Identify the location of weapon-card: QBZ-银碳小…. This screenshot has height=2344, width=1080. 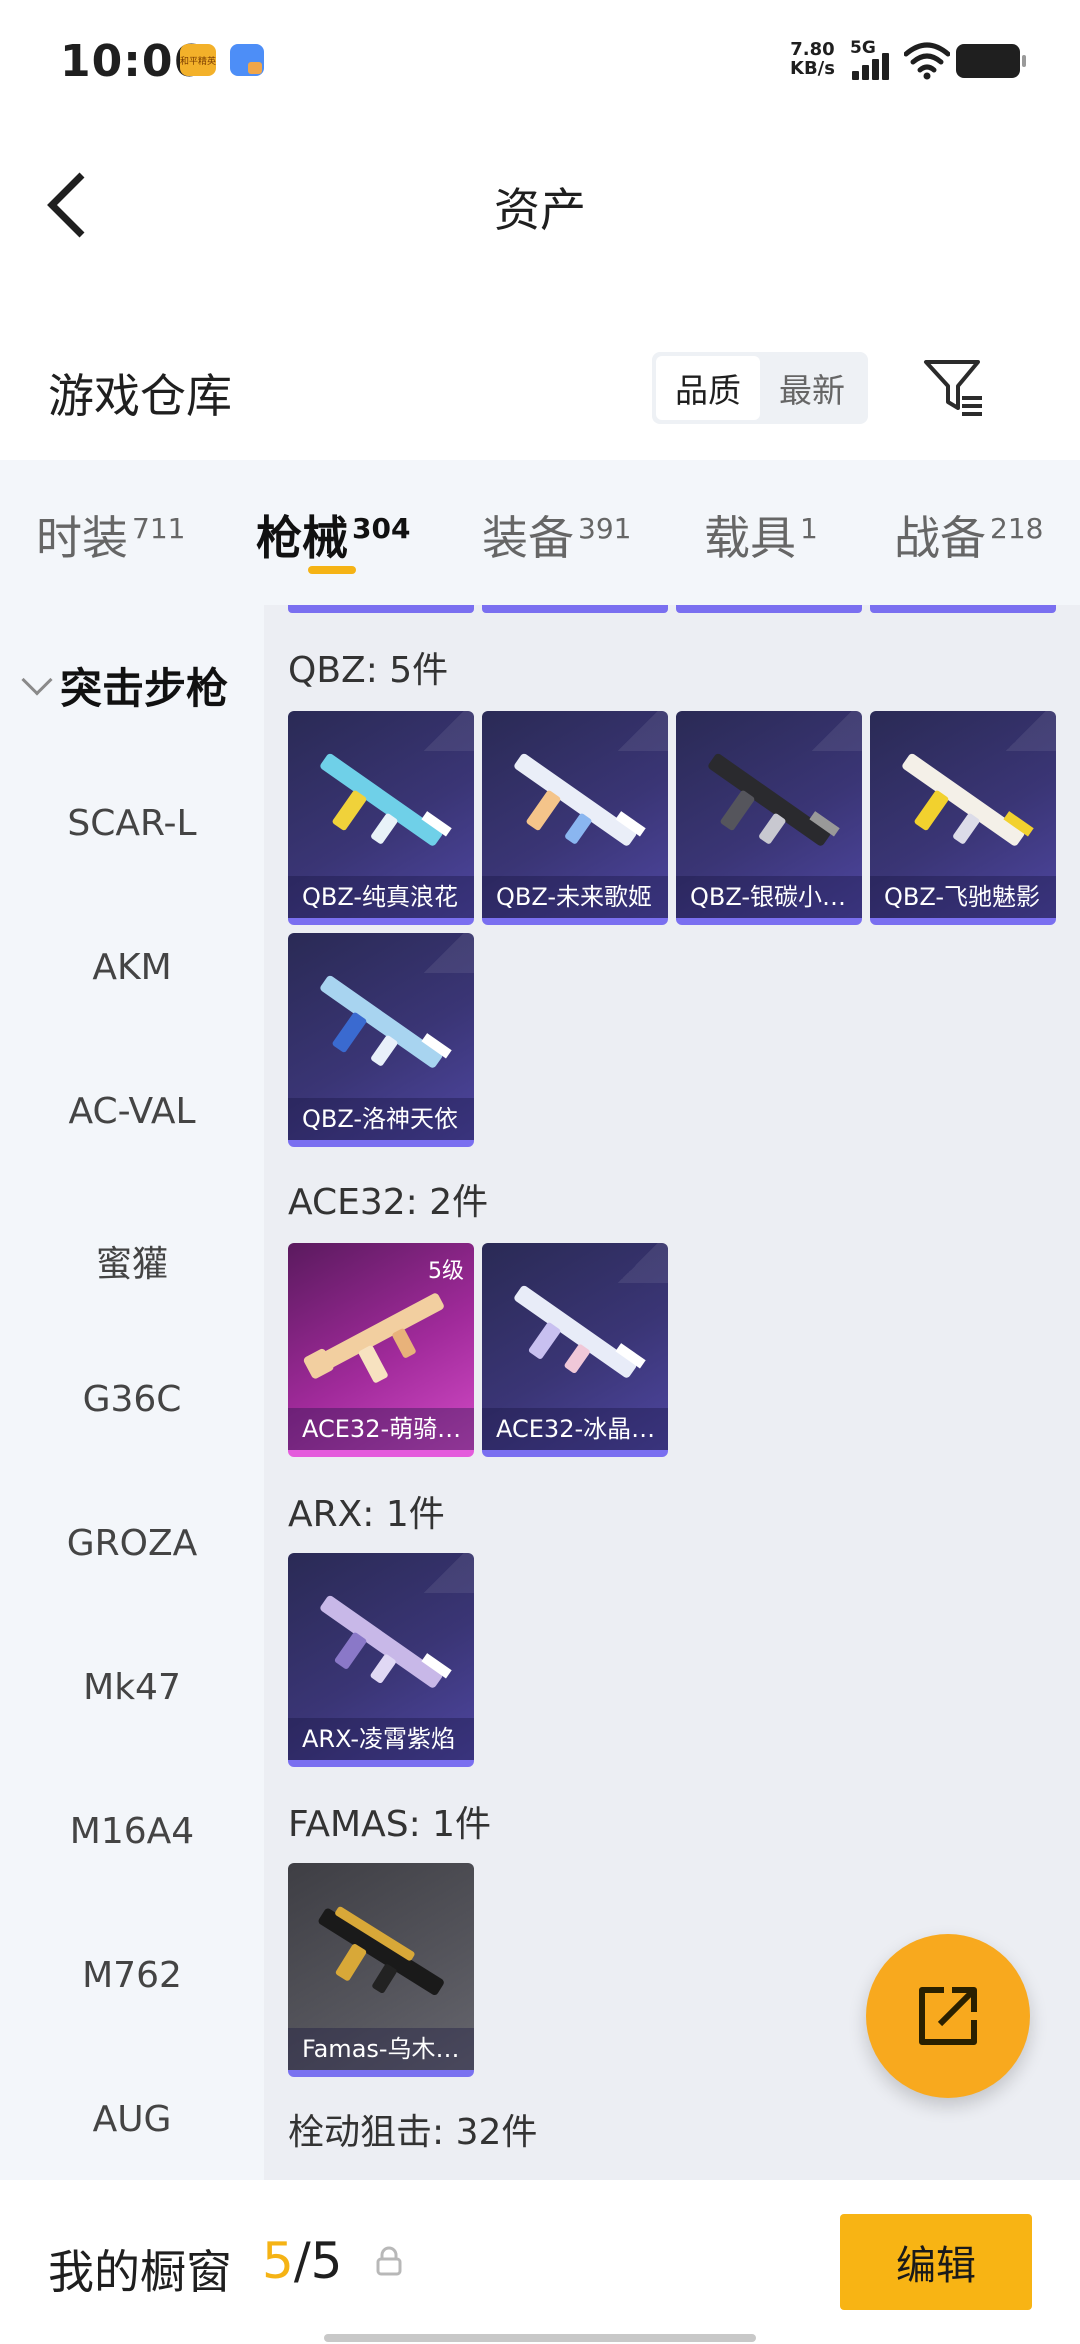
(769, 818).